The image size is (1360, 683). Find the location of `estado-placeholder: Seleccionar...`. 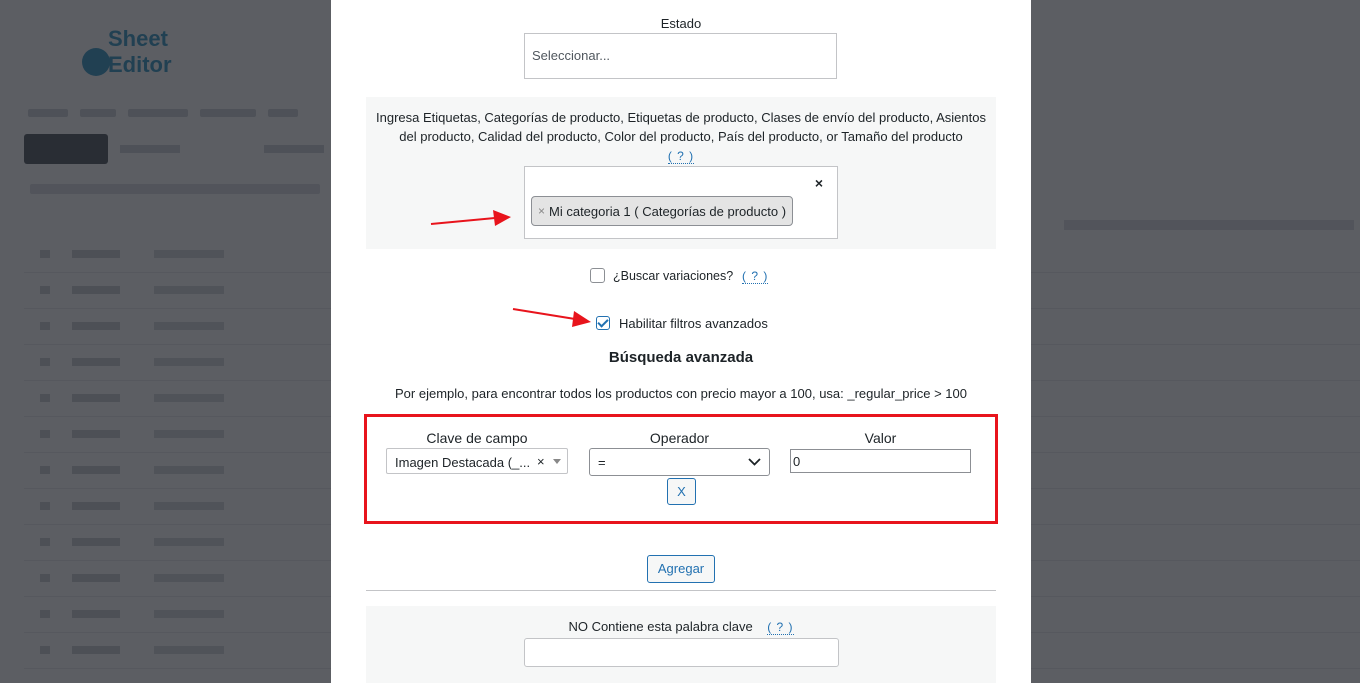

estado-placeholder: Seleccionar... is located at coordinates (571, 55).